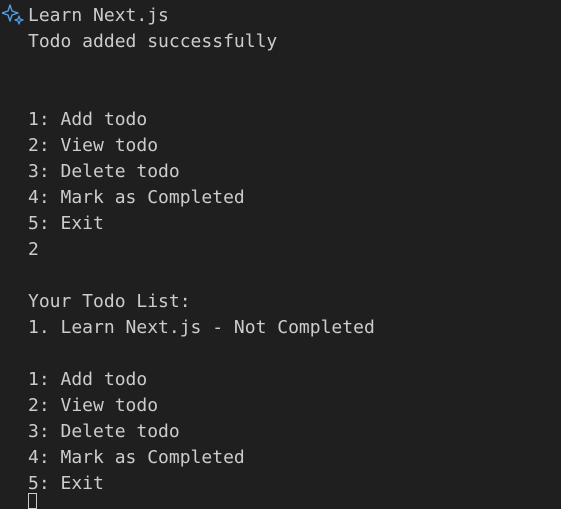 This screenshot has width=561, height=509. Describe the element at coordinates (153, 41) in the screenshot. I see `status-message: Todo added successfully` at that location.